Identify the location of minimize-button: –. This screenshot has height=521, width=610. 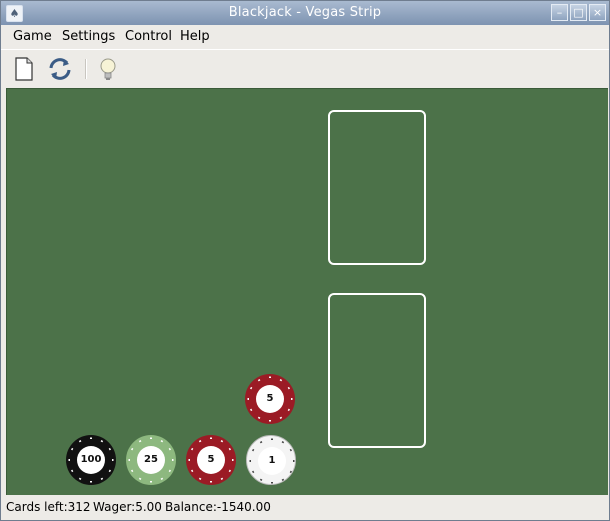
(559, 12).